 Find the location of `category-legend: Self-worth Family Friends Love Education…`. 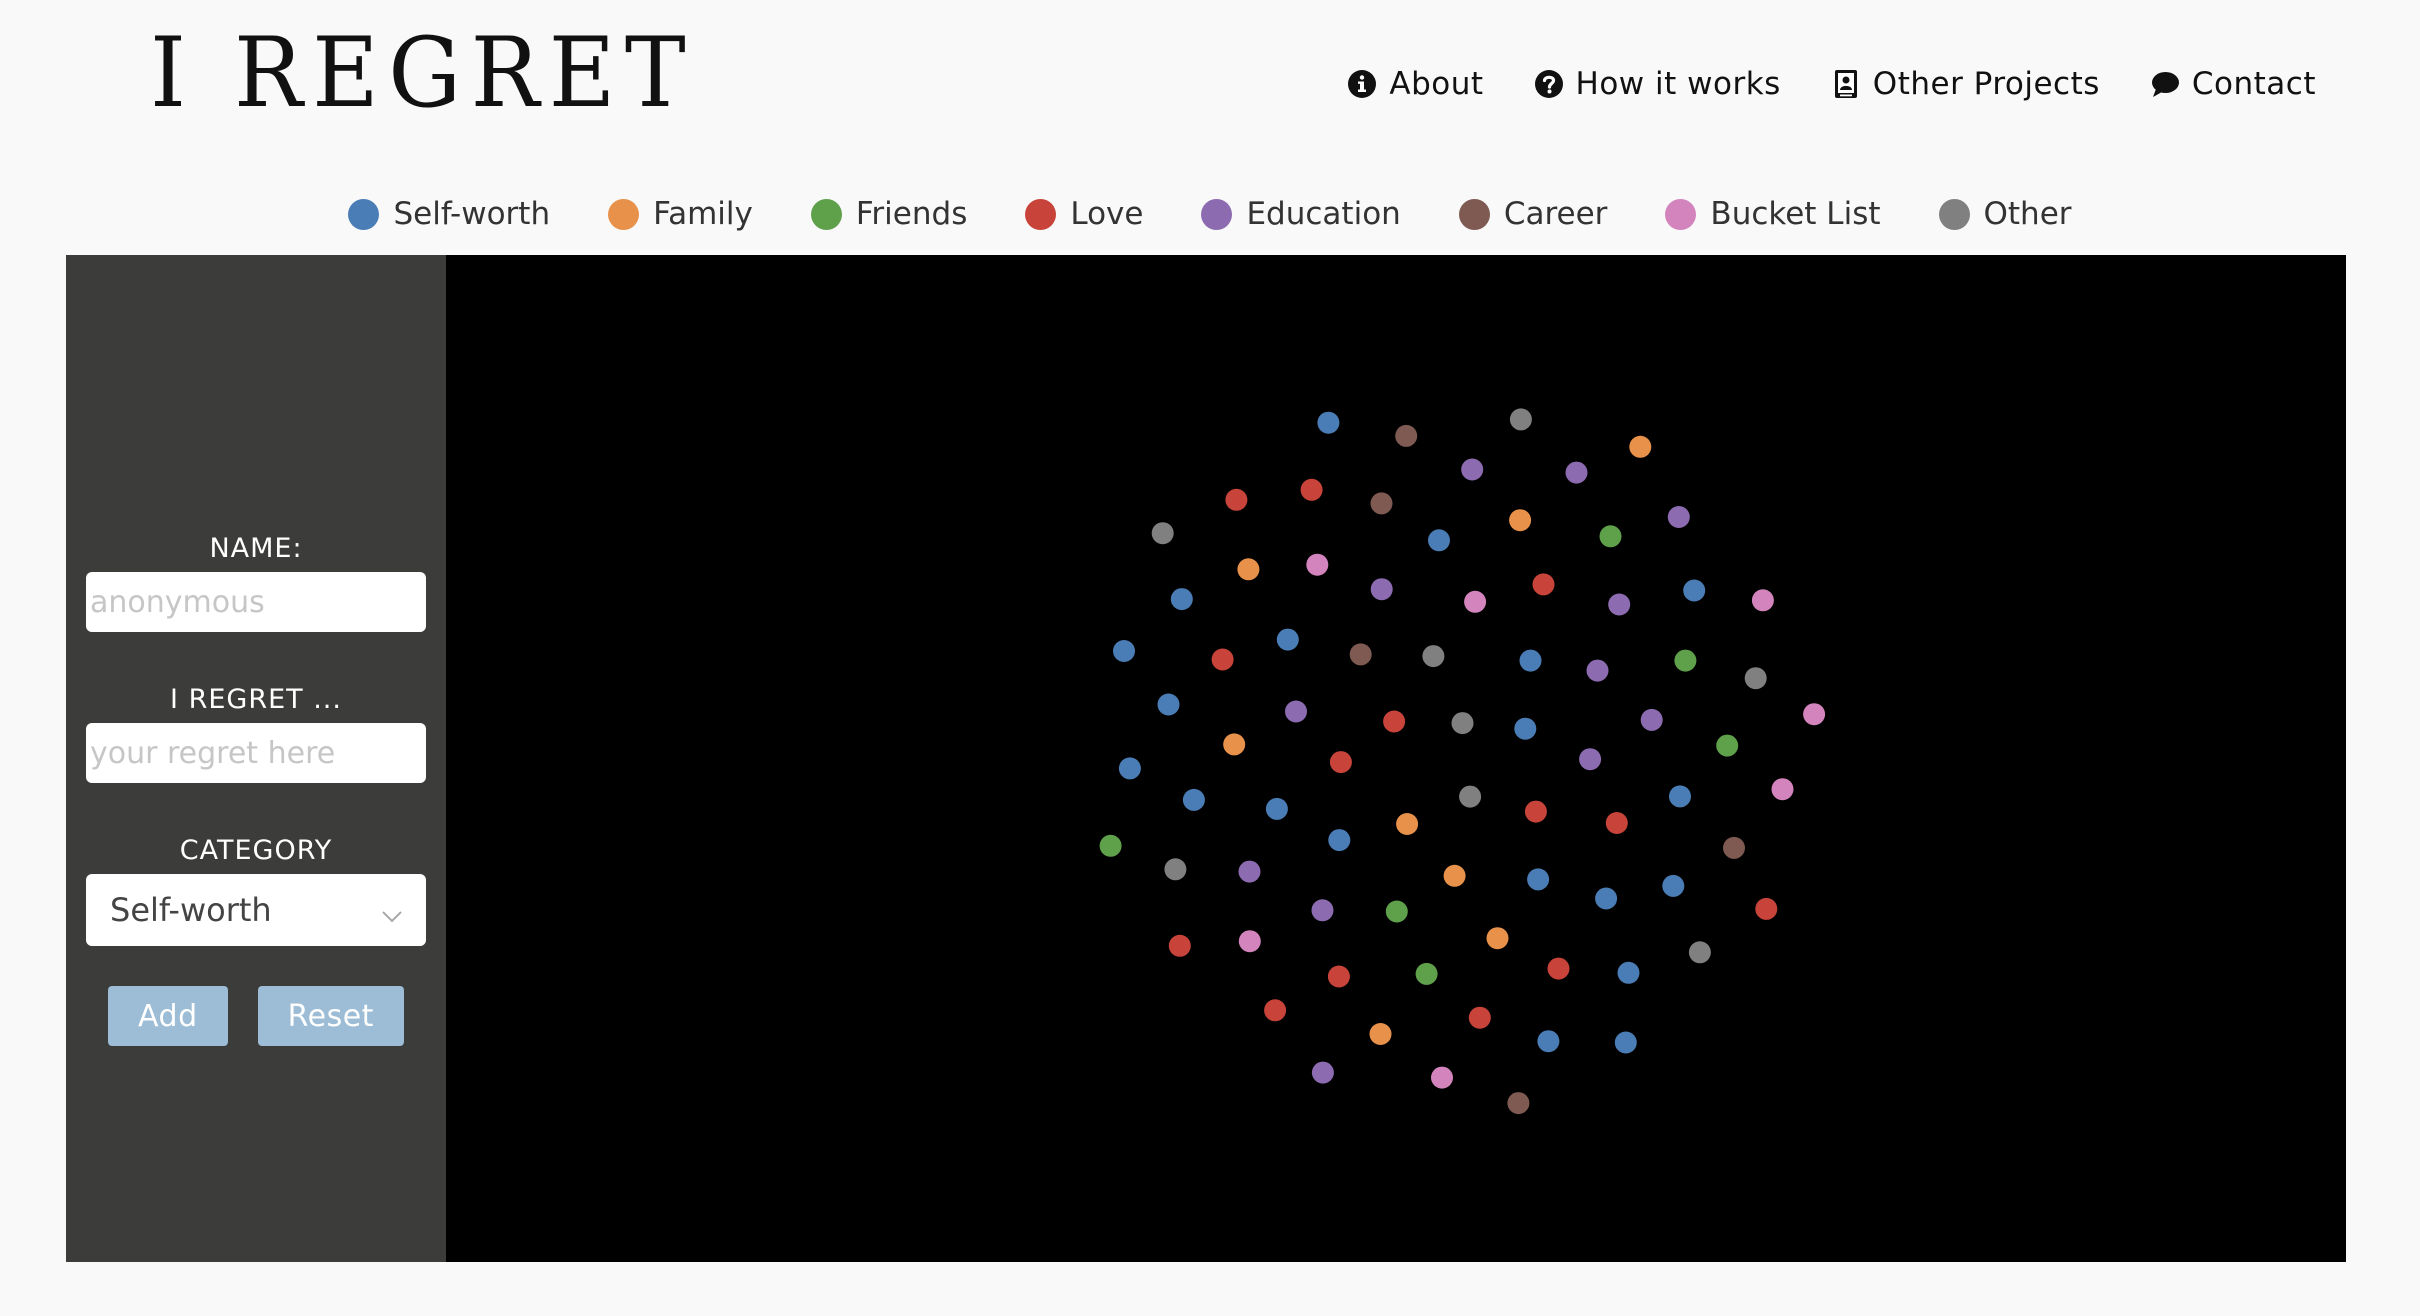

category-legend: Self-worth Family Friends Love Education… is located at coordinates (1210, 214).